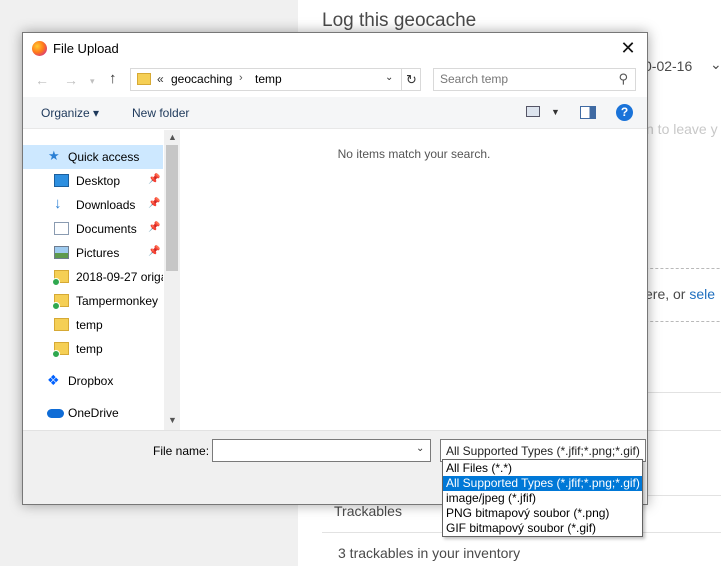 The image size is (721, 566). What do you see at coordinates (429, 553) in the screenshot?
I see `inventory-text: 3 trackables in your inventory` at bounding box center [429, 553].